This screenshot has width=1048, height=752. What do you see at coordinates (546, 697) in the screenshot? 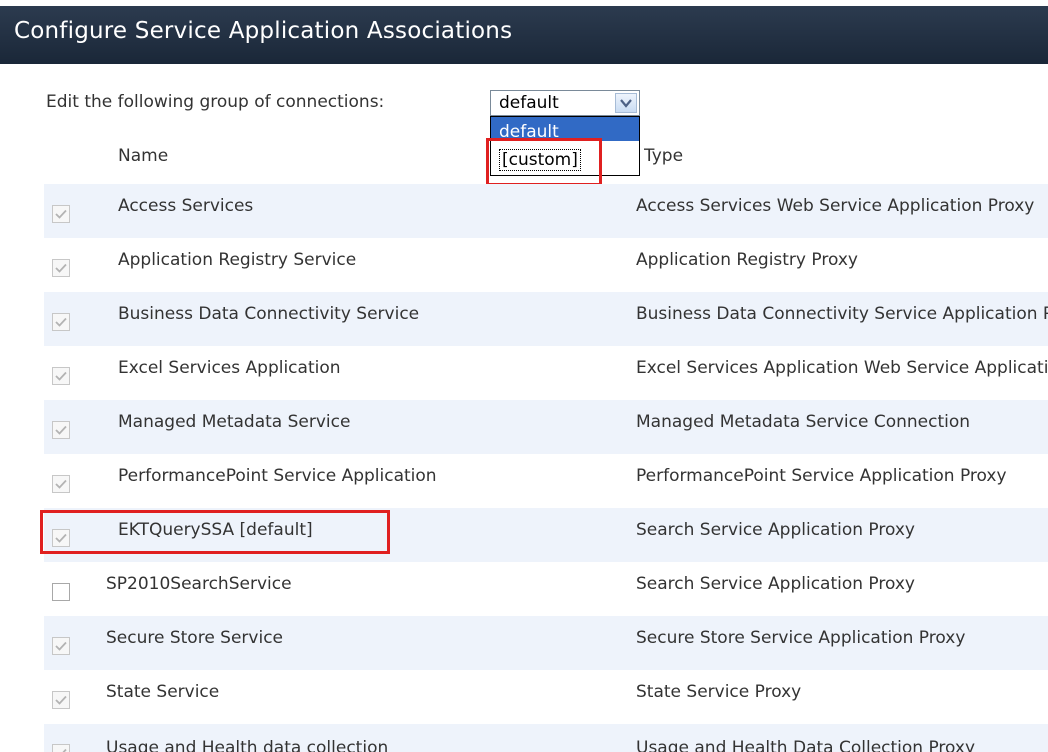
I see `table-row: State Service State Service Proxy` at bounding box center [546, 697].